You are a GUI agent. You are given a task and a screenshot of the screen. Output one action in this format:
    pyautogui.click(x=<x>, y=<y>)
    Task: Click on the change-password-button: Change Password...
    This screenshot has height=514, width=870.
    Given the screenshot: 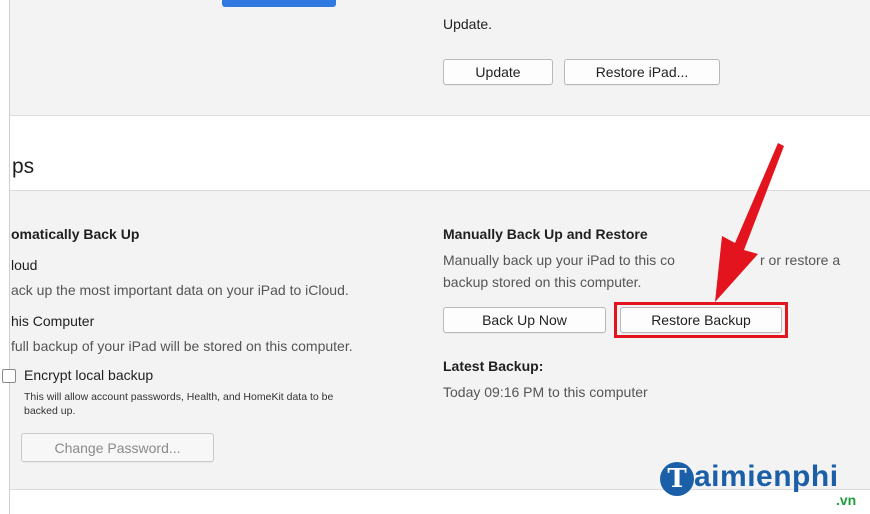 What is the action you would take?
    pyautogui.click(x=117, y=447)
    